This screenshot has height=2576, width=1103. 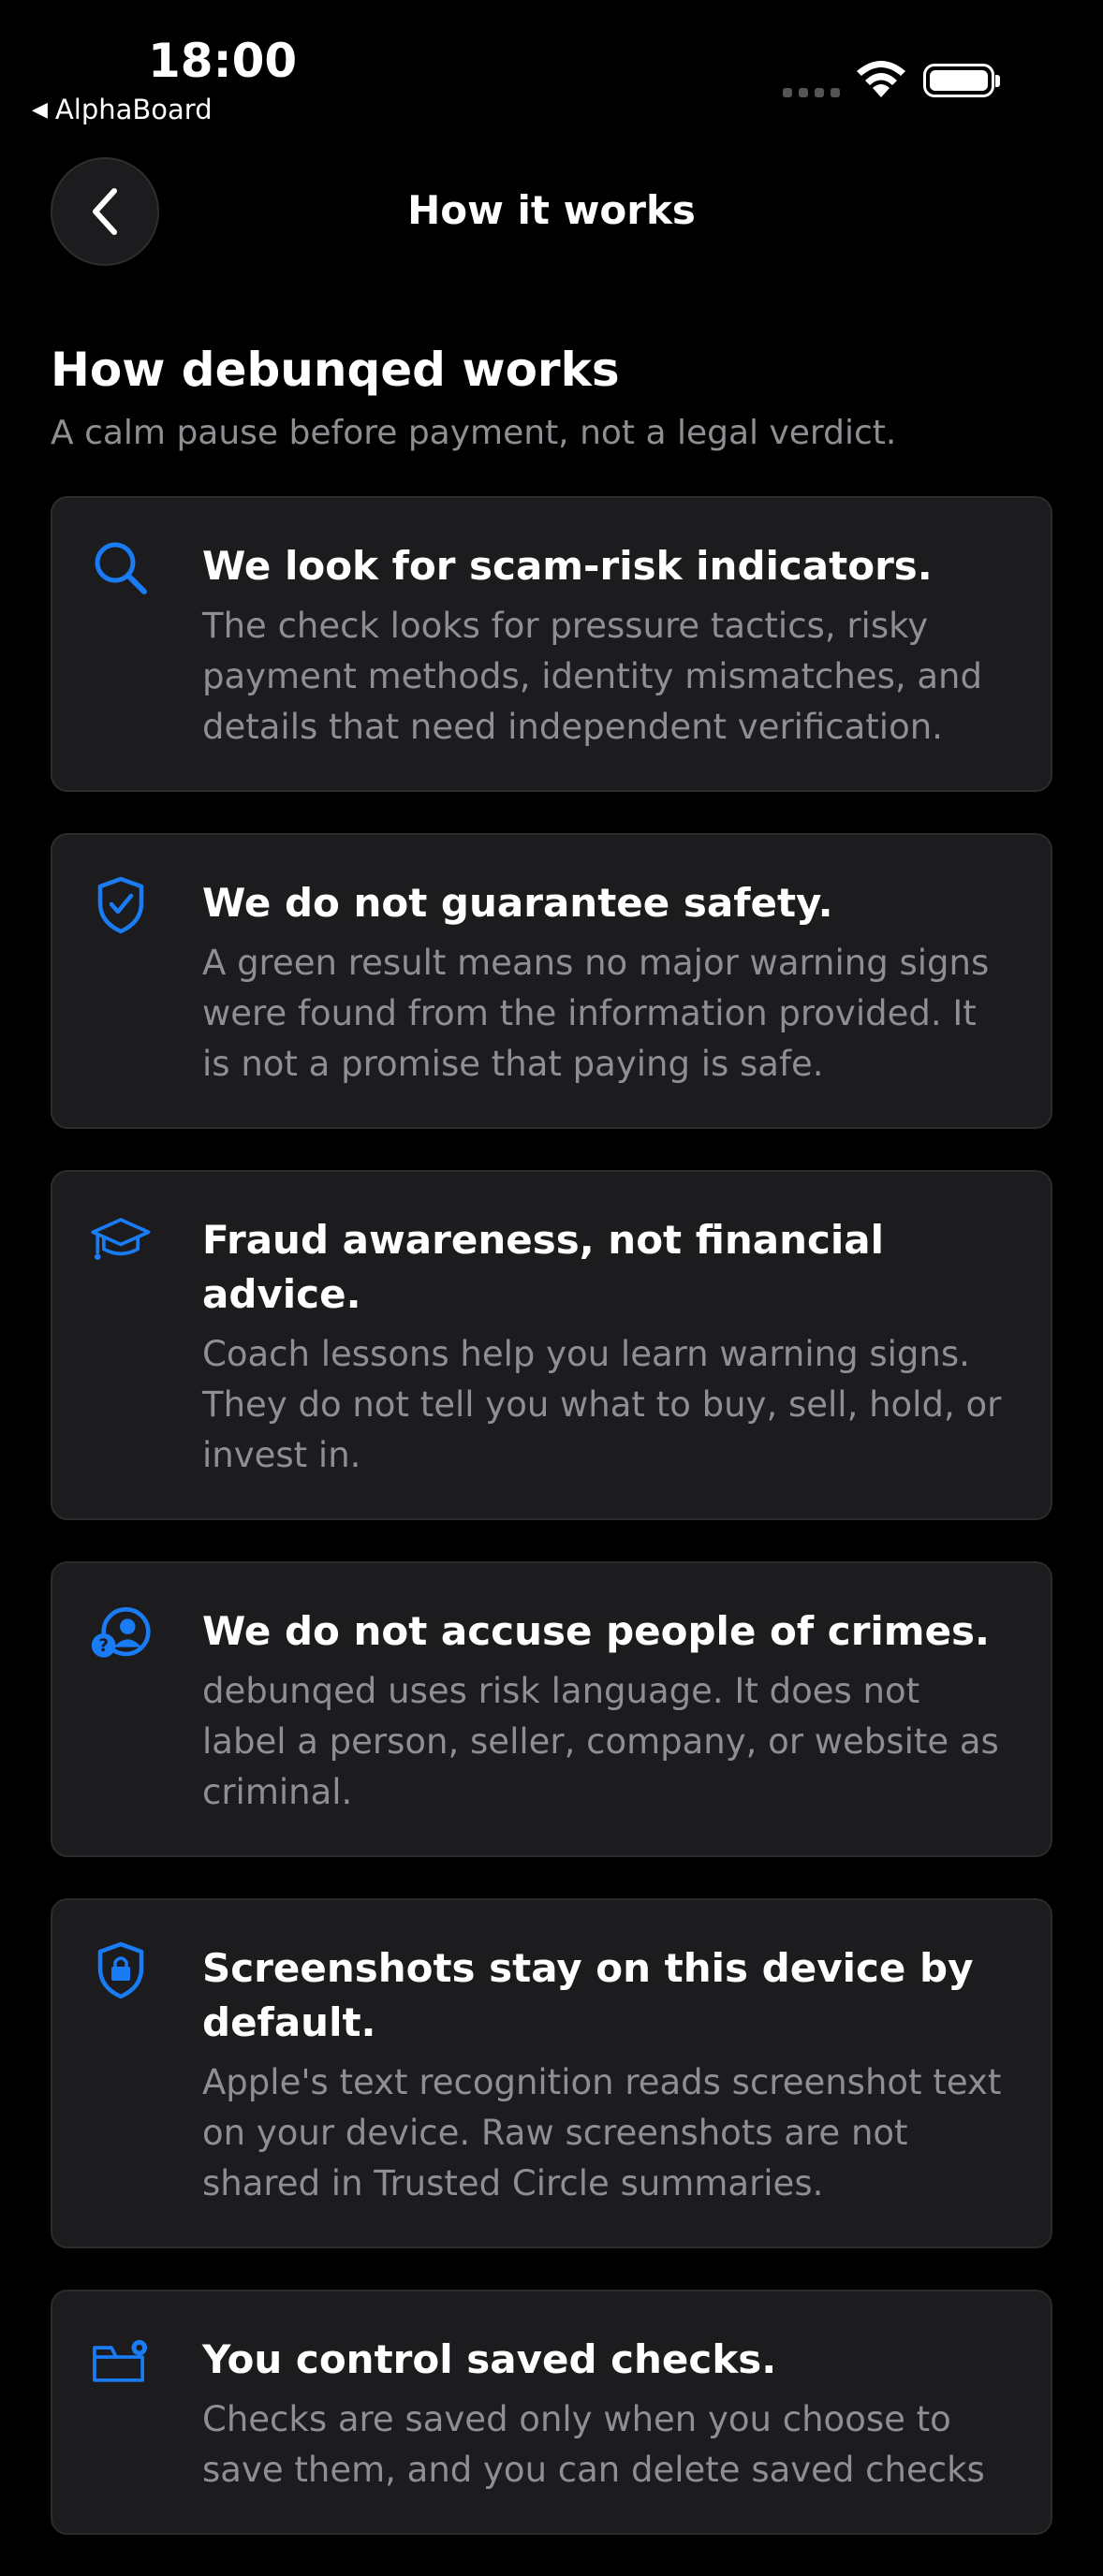 I want to click on battery-icon, so click(x=962, y=80).